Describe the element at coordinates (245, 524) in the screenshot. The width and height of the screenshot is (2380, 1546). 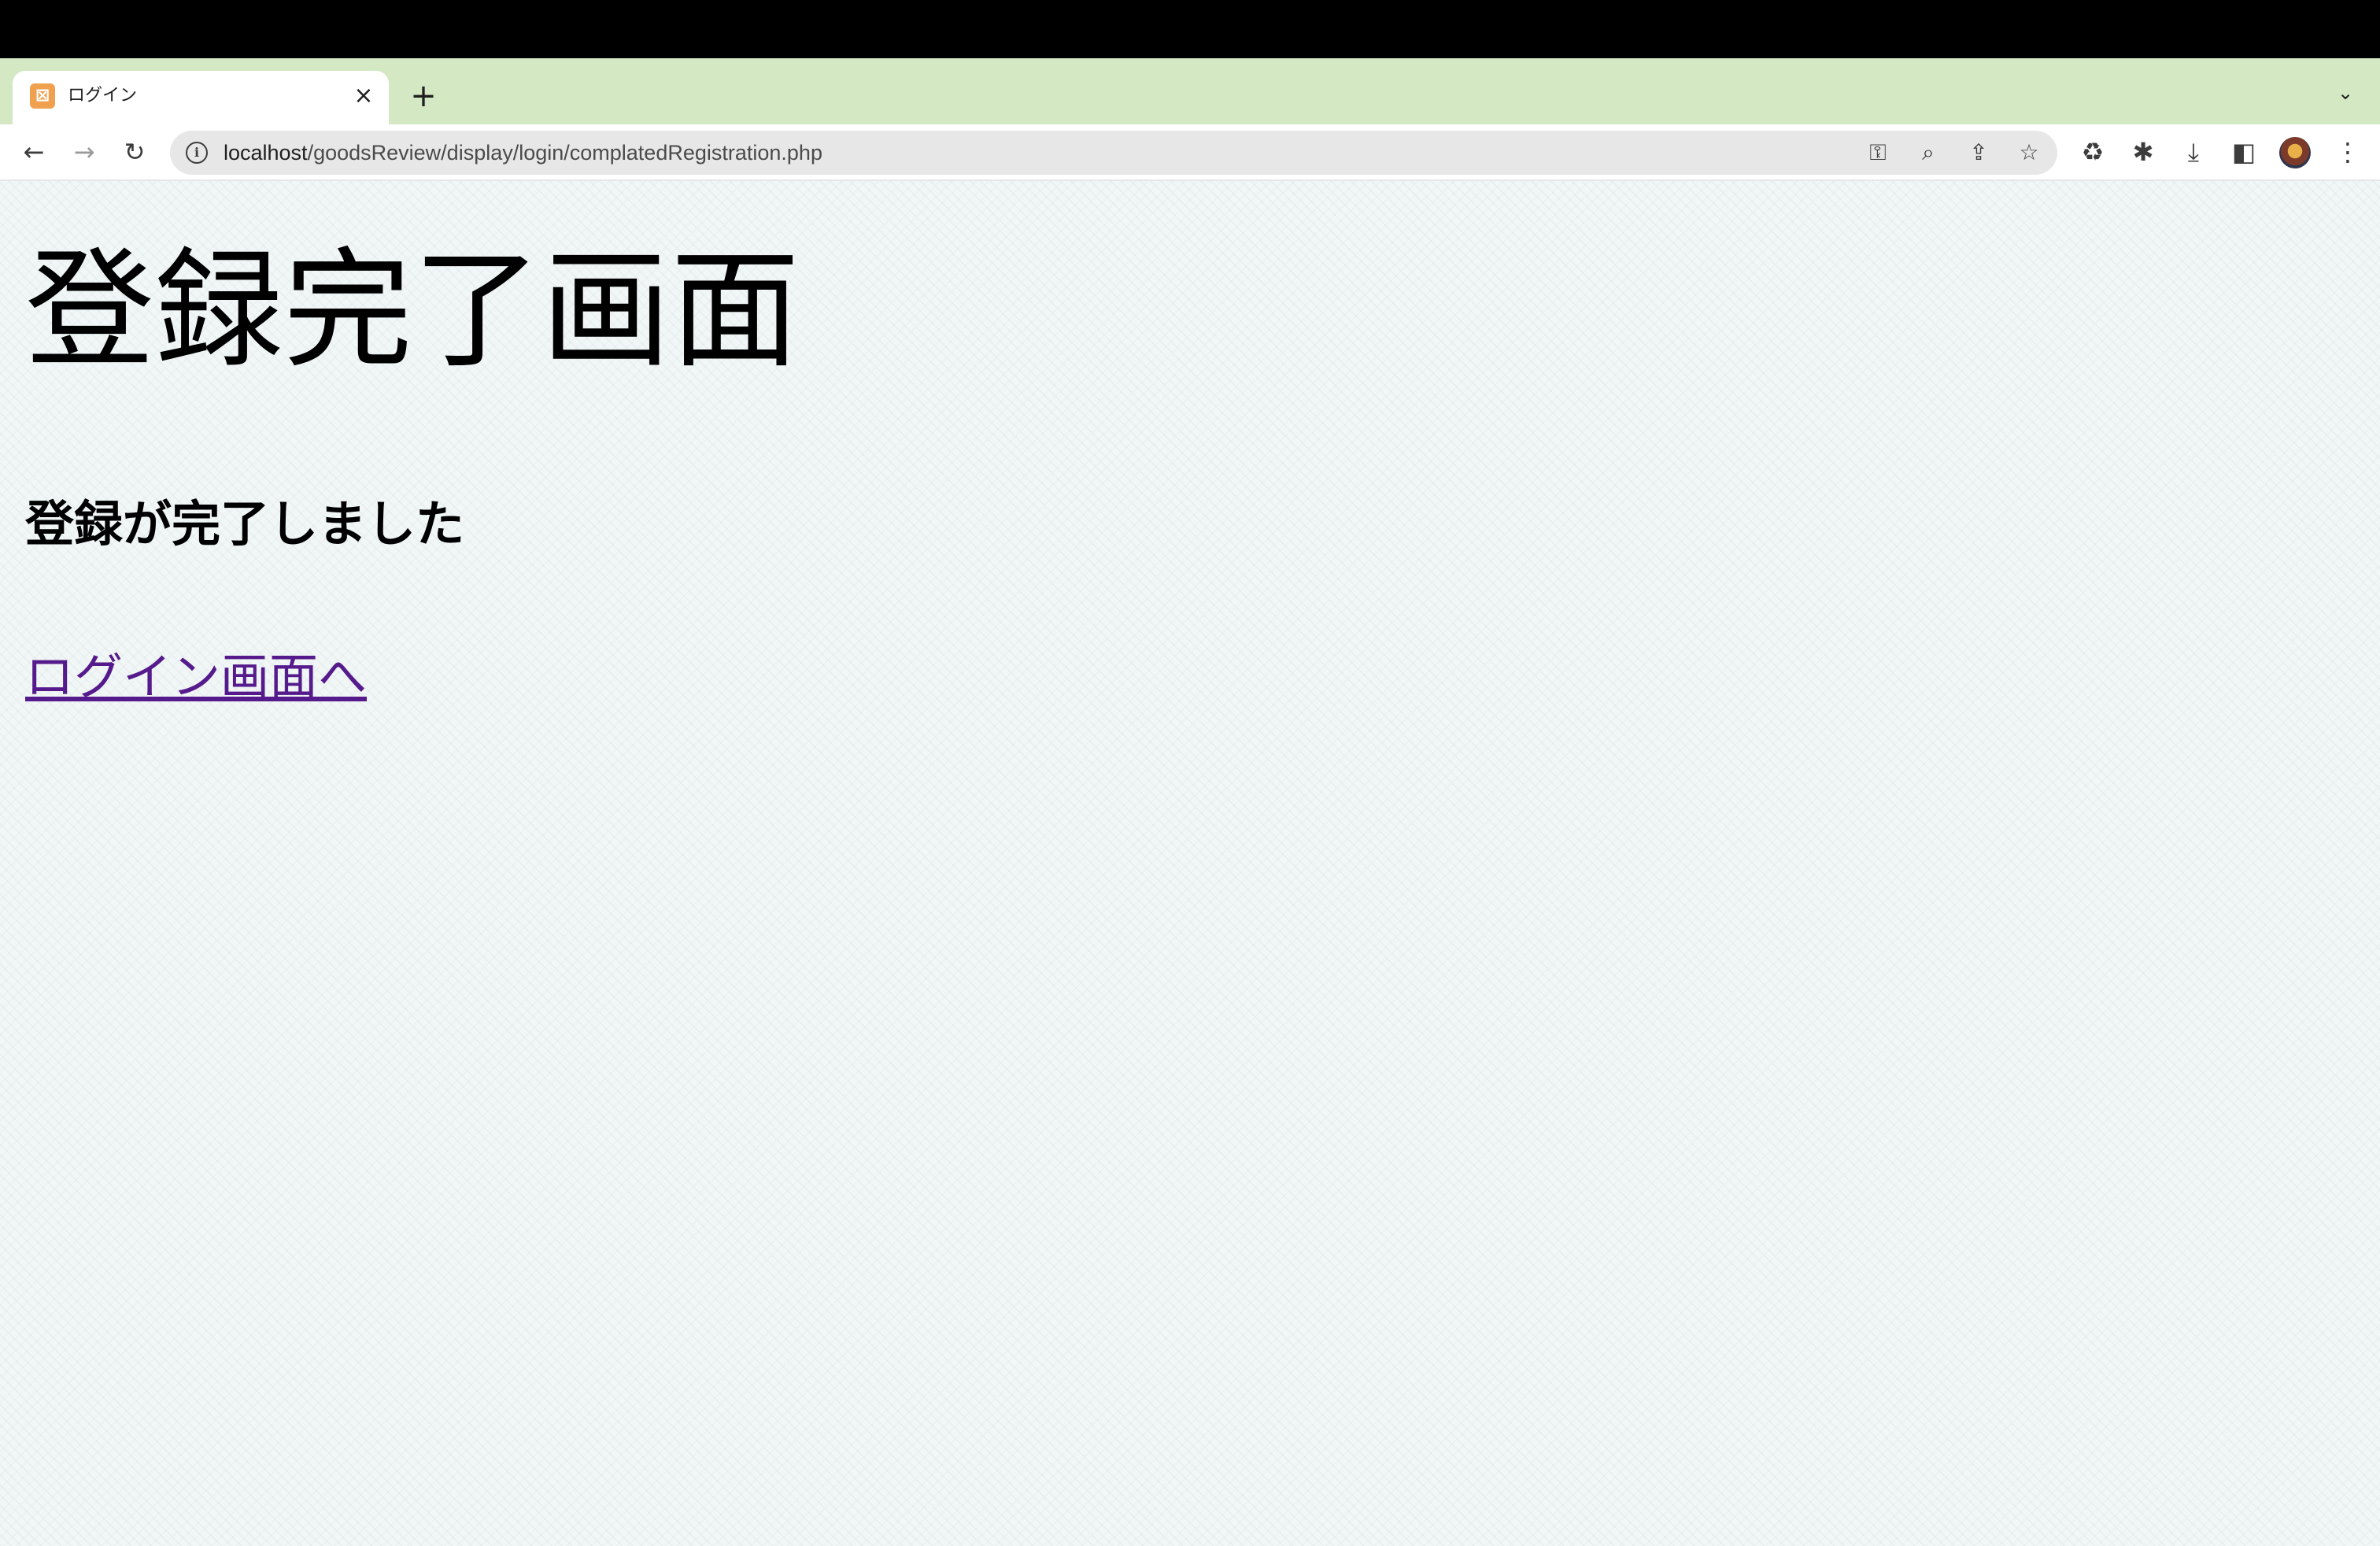
I see `completion-message: 登録が完了しました` at that location.